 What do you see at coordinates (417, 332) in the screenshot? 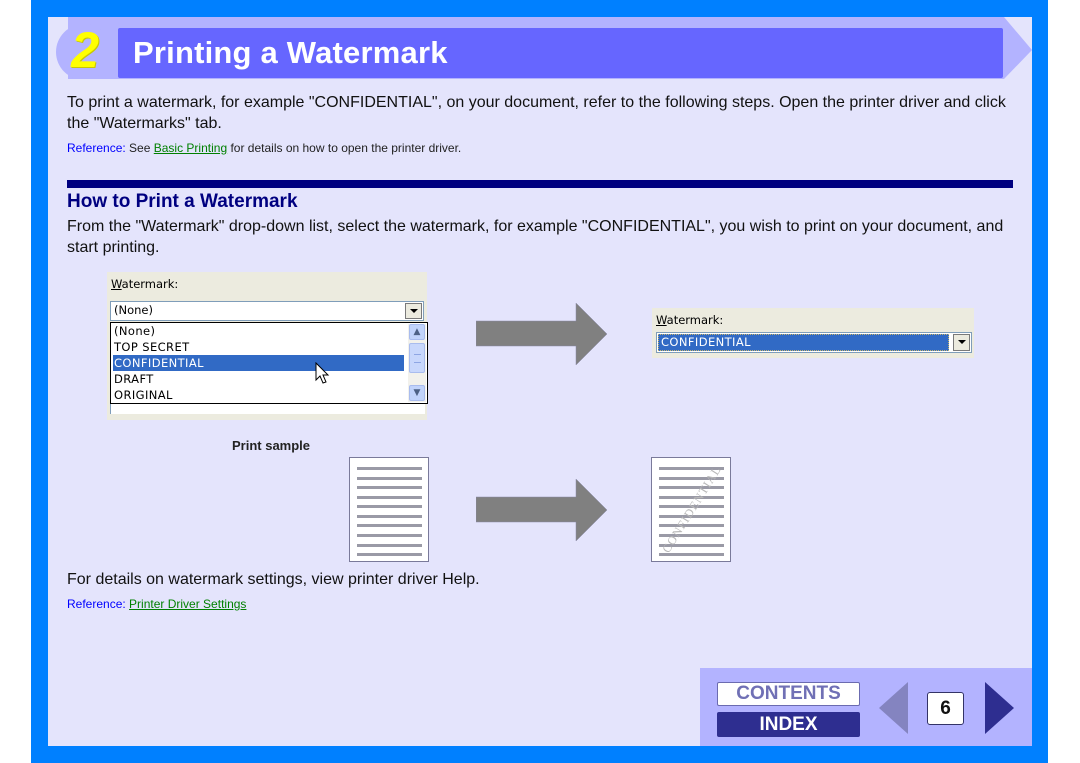
I see `scroll-up-icon: ▲` at bounding box center [417, 332].